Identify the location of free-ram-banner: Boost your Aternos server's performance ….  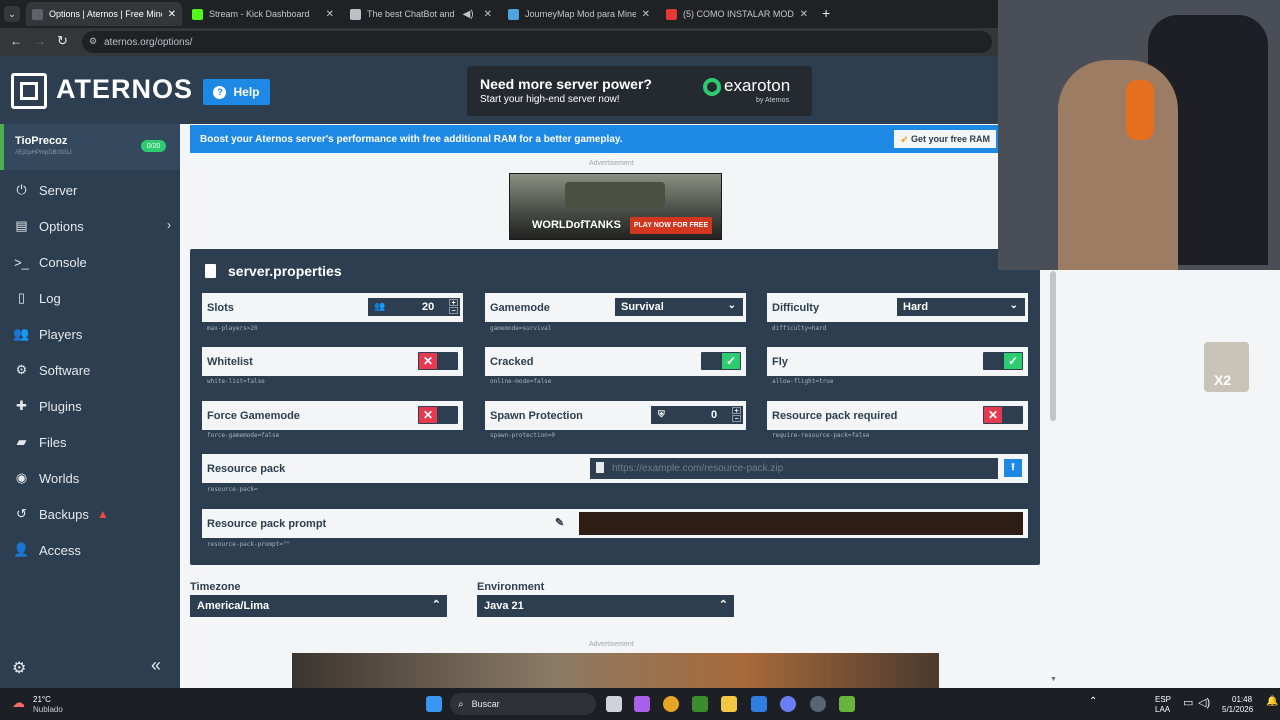
(595, 139).